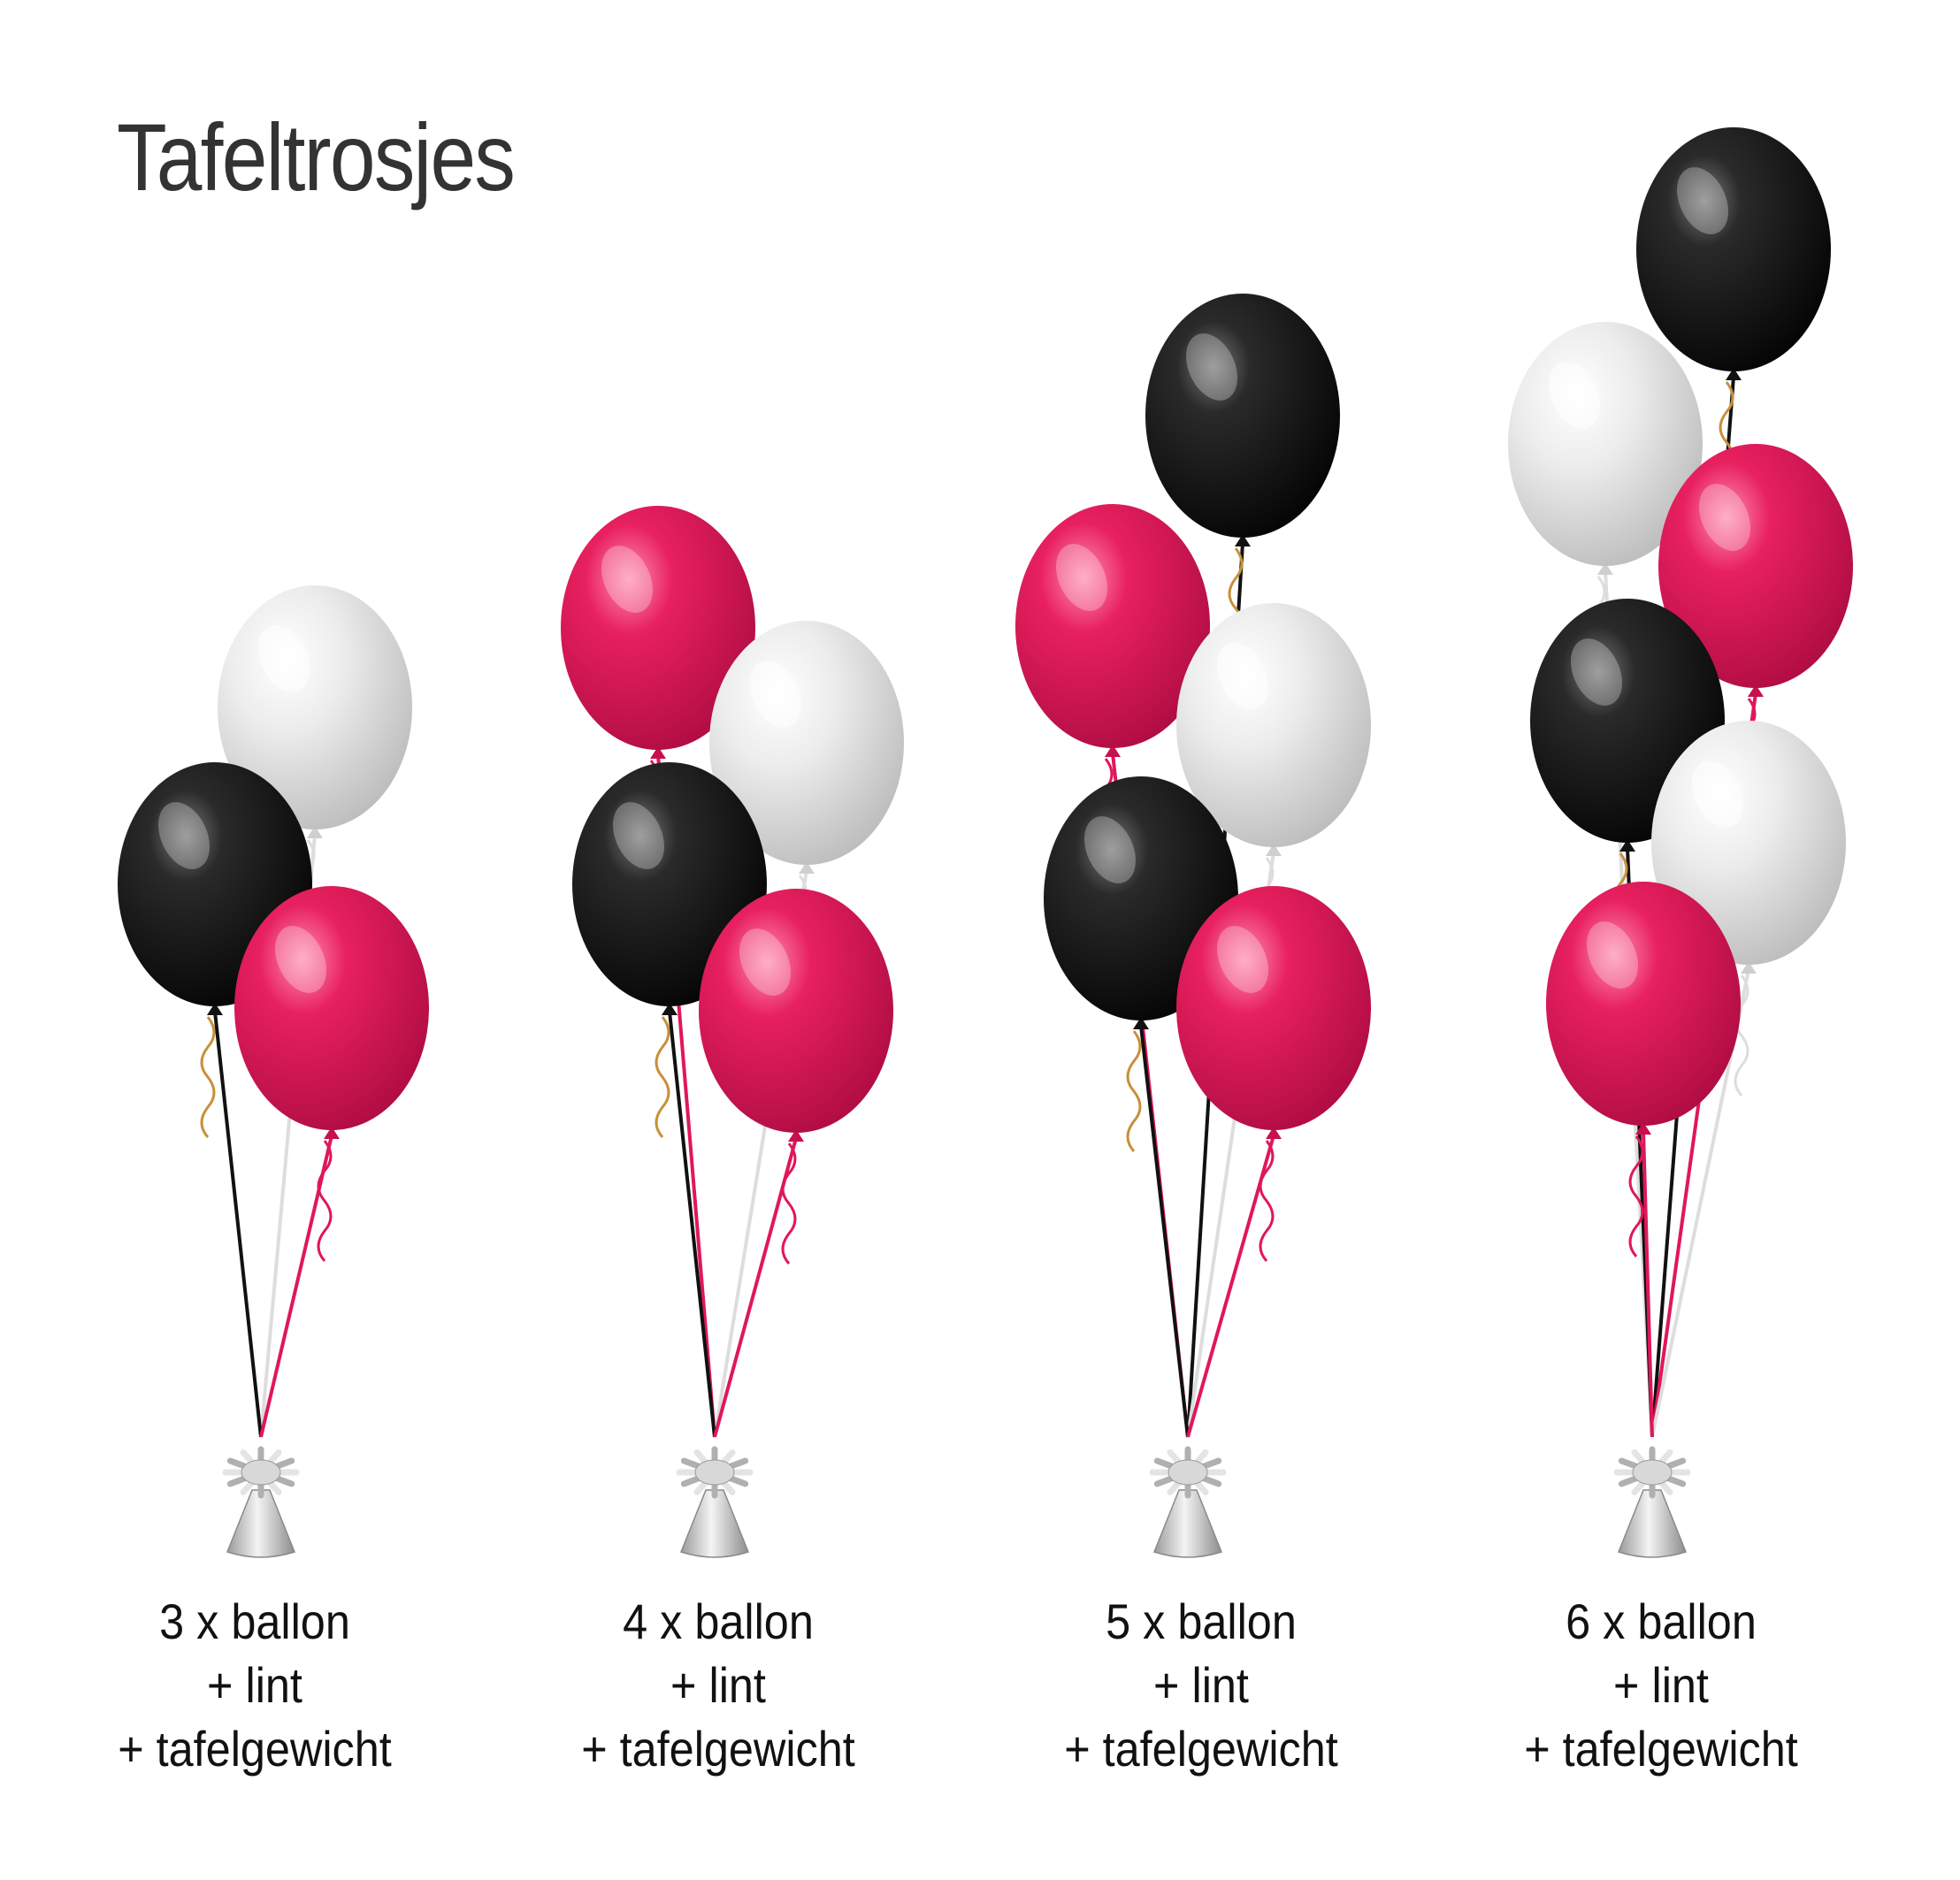  I want to click on caption-bunch-4: 4 x ballon + lint + tafelgewicht, so click(718, 1685).